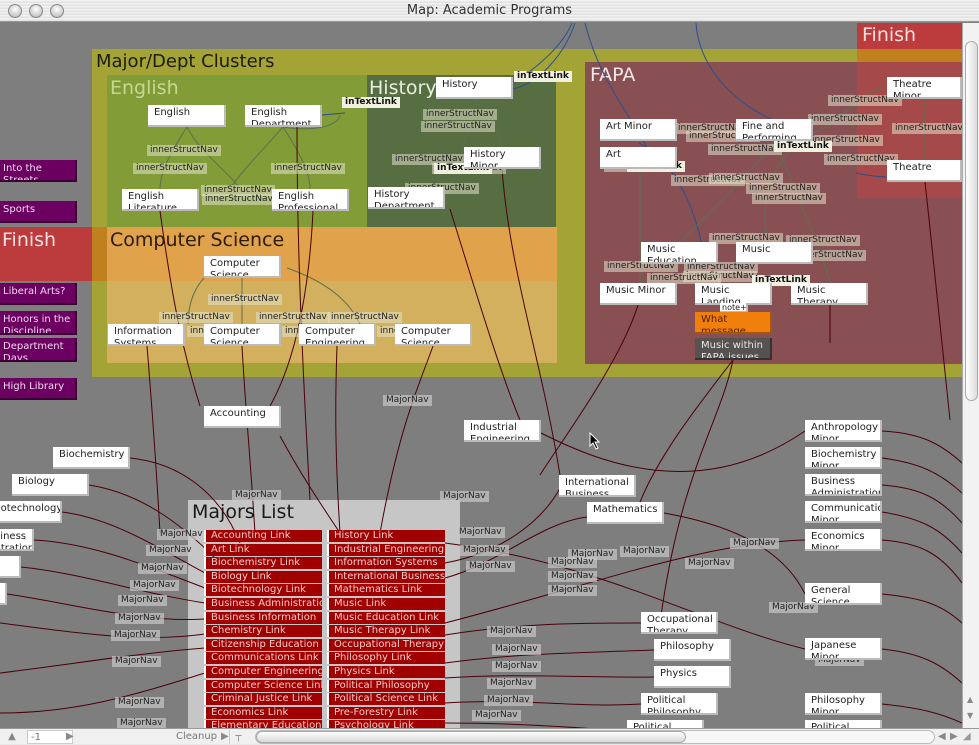 This screenshot has width=979, height=745. I want to click on node-theatre-minor: Theatre Minor, so click(924, 88).